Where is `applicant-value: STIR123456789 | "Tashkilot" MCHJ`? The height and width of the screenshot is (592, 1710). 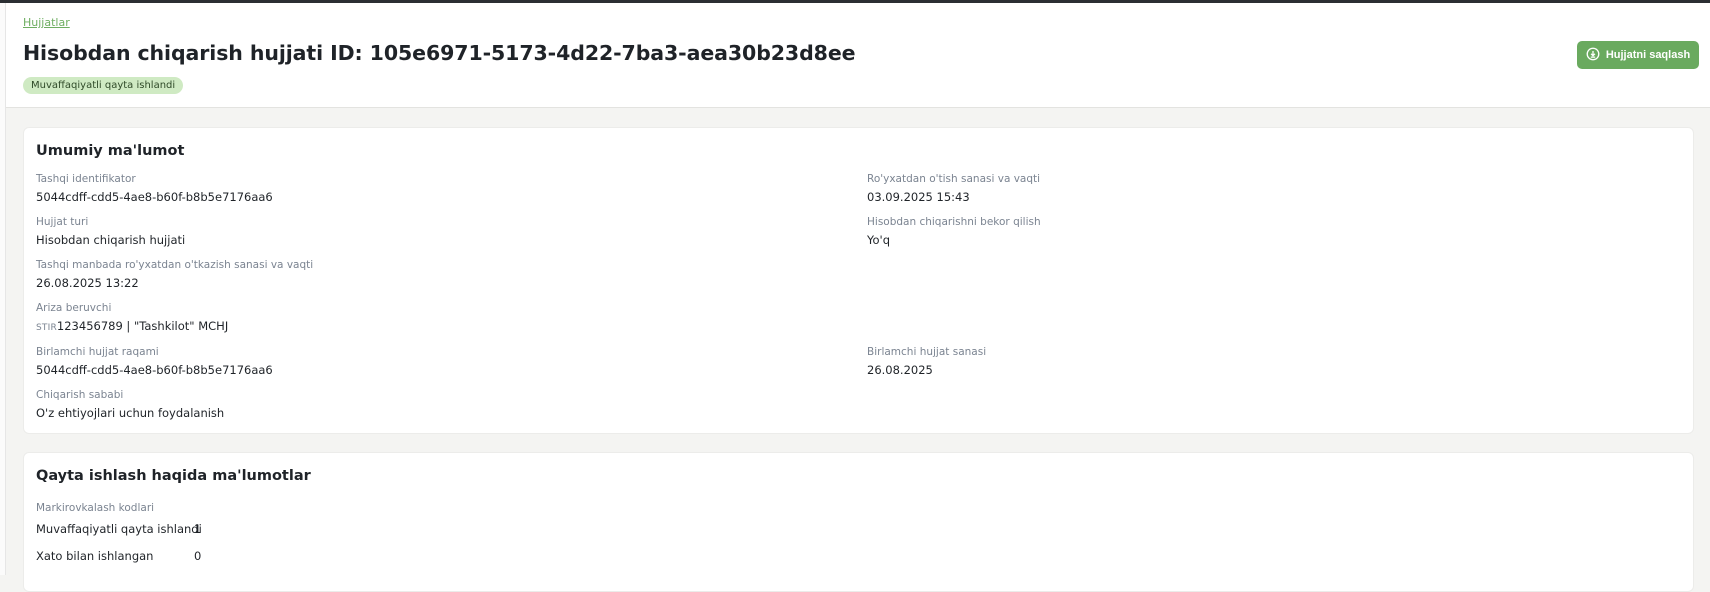
applicant-value: STIR123456789 | "Tashkilot" MCHJ is located at coordinates (132, 326).